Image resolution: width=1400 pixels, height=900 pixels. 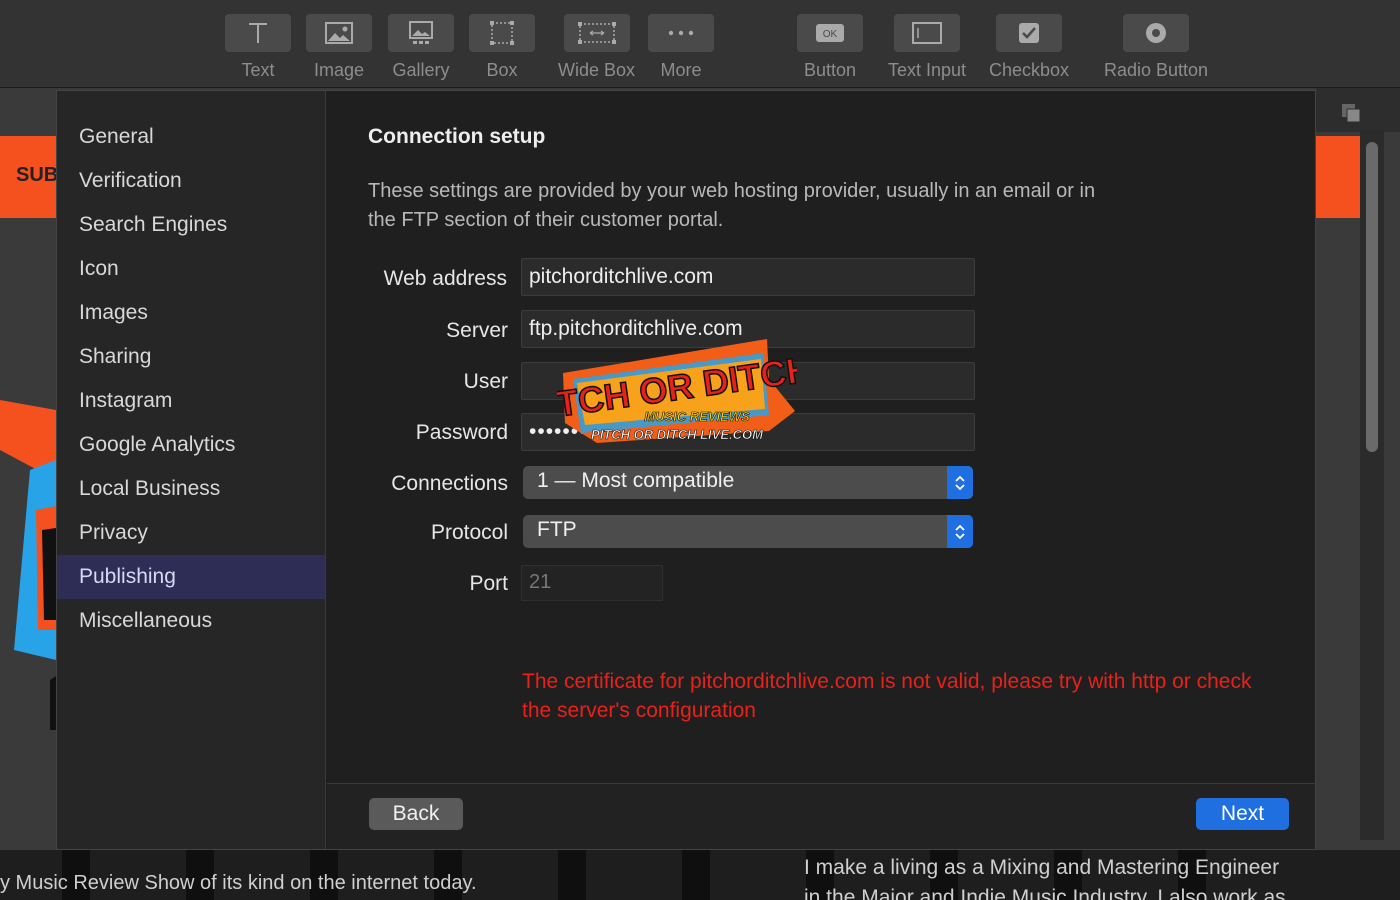 I want to click on site-comic-art, so click(x=28, y=565).